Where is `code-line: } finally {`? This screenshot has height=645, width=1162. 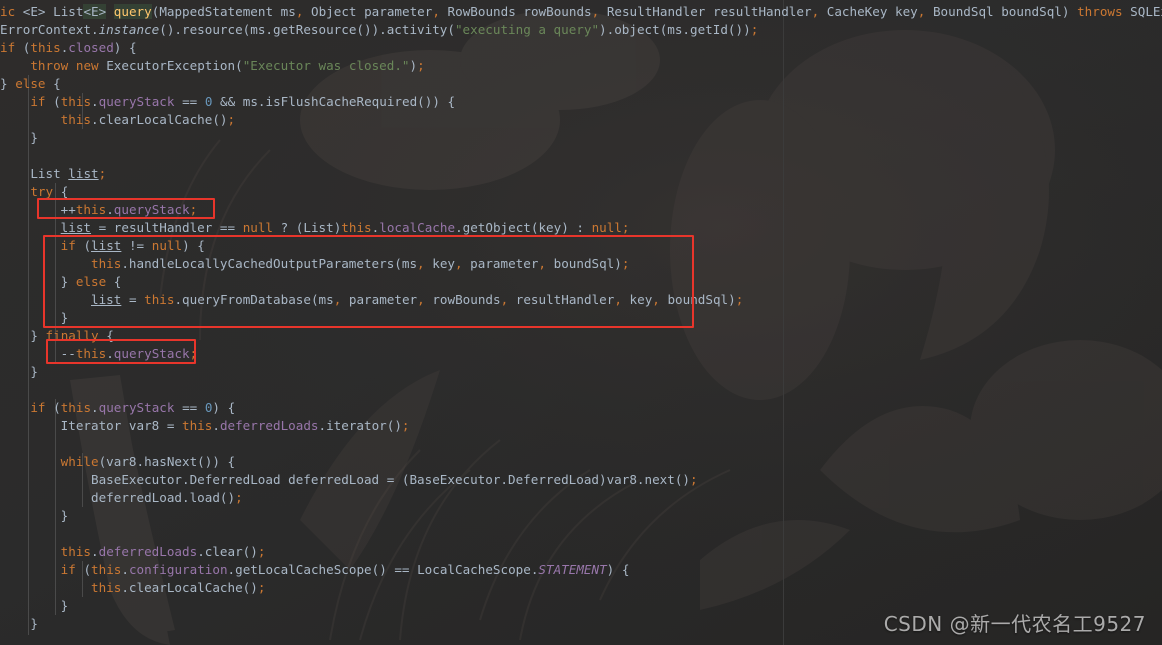
code-line: } finally { is located at coordinates (72, 335).